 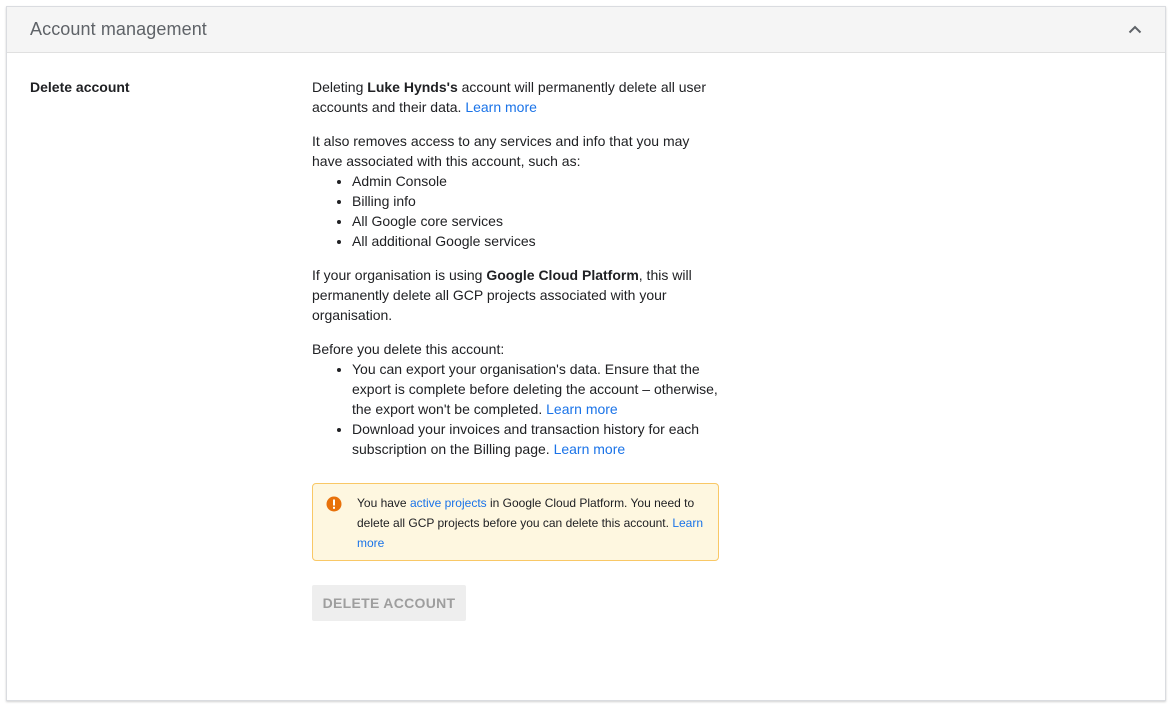 I want to click on billing-learn-more-link: Learn more, so click(x=590, y=449).